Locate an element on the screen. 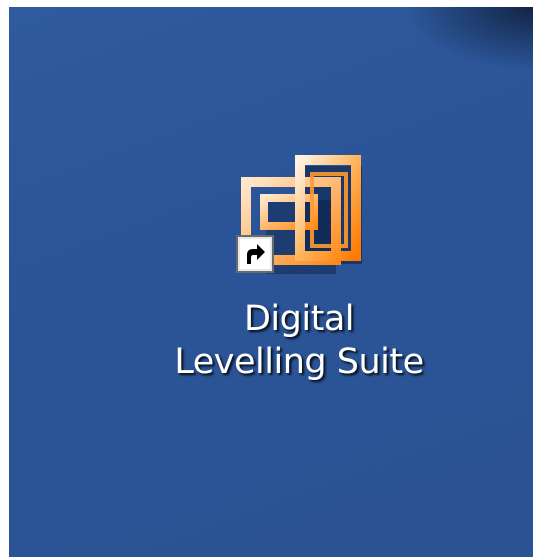 The image size is (533, 559). shortcut-arrow-icon is located at coordinates (255, 254).